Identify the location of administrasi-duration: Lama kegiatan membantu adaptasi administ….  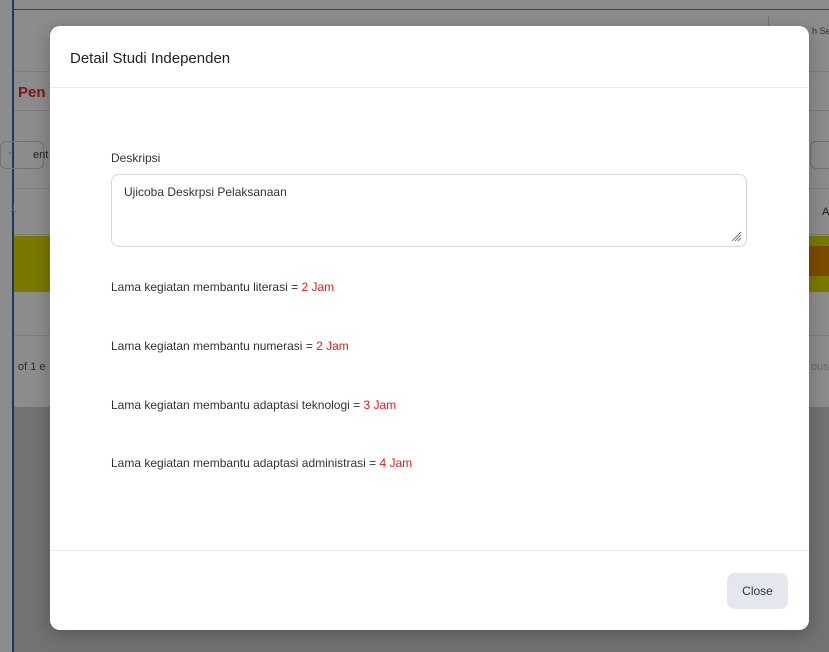
(261, 463).